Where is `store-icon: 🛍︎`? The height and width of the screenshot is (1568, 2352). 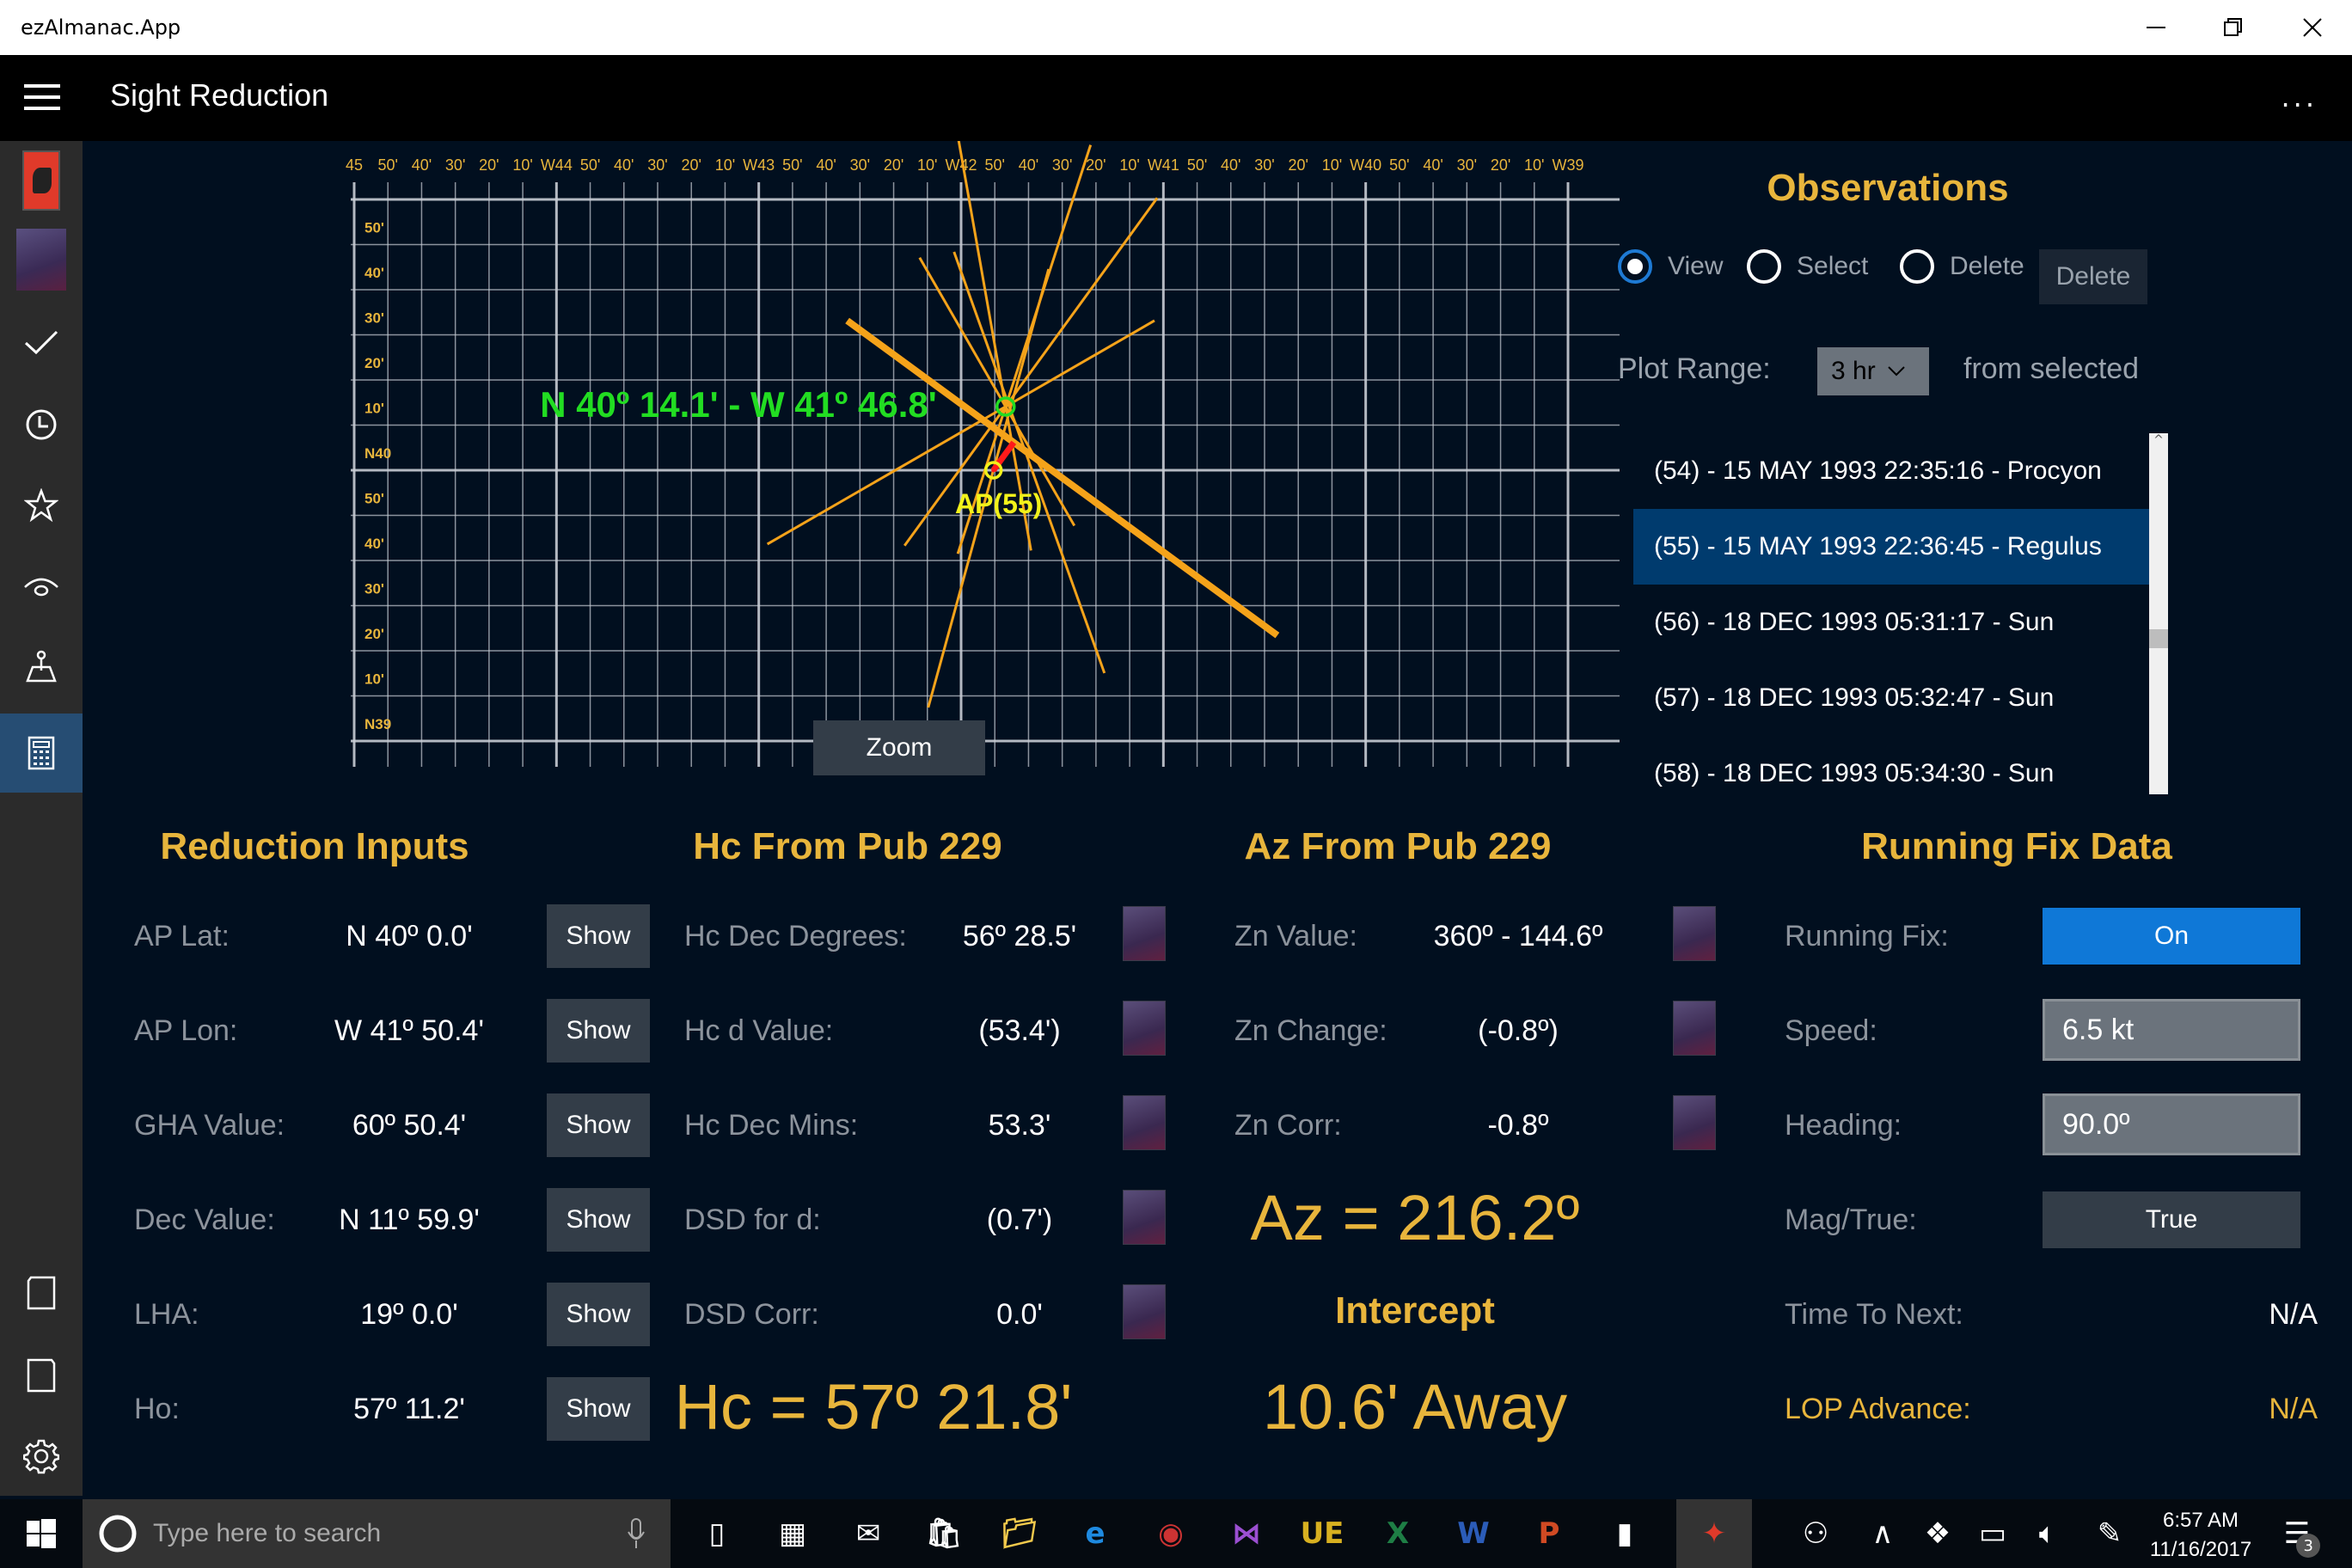
store-icon: 🛍︎ is located at coordinates (944, 1534).